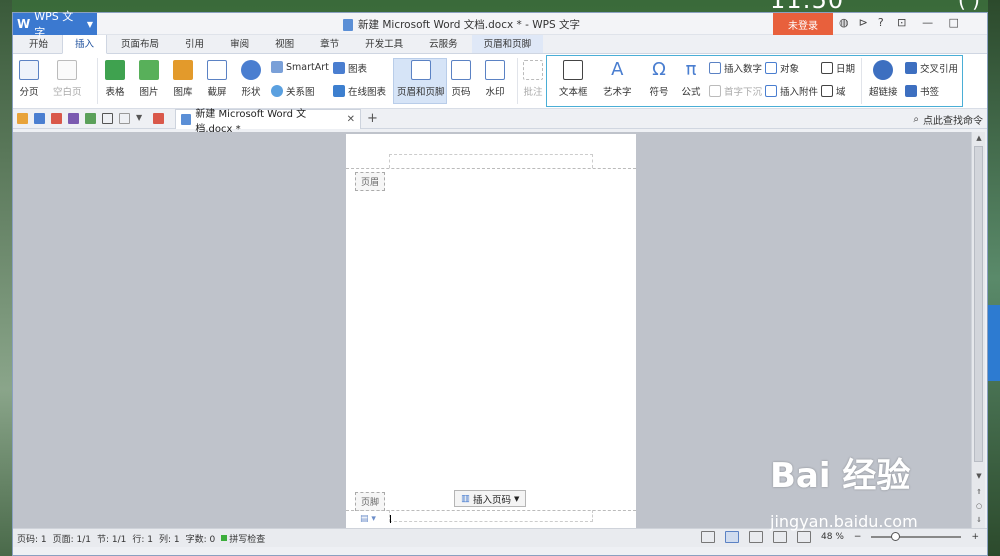 This screenshot has height=556, width=1000. Describe the element at coordinates (994, 278) in the screenshot. I see `desktop-right-edge` at that location.